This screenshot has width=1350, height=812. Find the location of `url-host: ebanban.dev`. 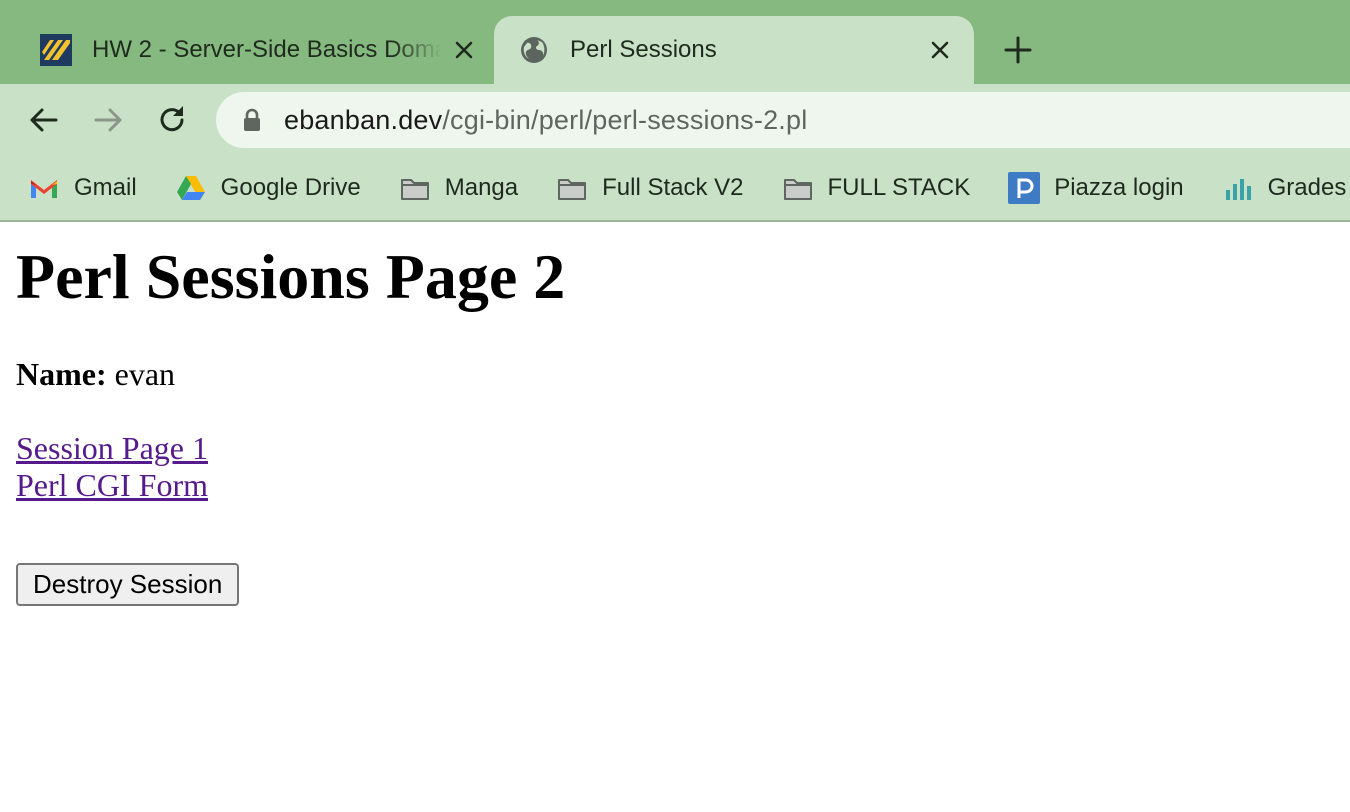

url-host: ebanban.dev is located at coordinates (363, 119).